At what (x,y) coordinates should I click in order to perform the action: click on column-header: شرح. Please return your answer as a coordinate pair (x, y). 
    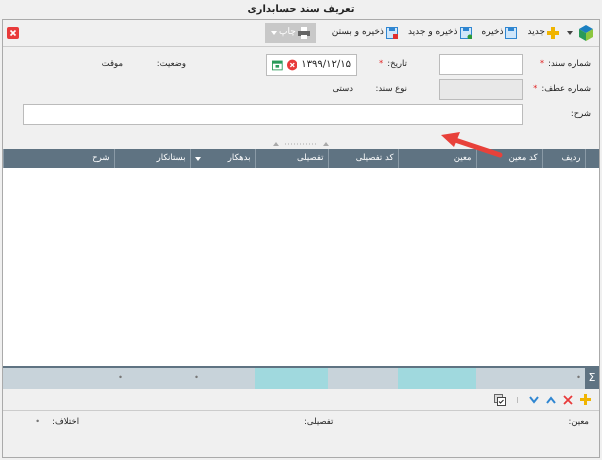
    Looking at the image, I should click on (58, 158).